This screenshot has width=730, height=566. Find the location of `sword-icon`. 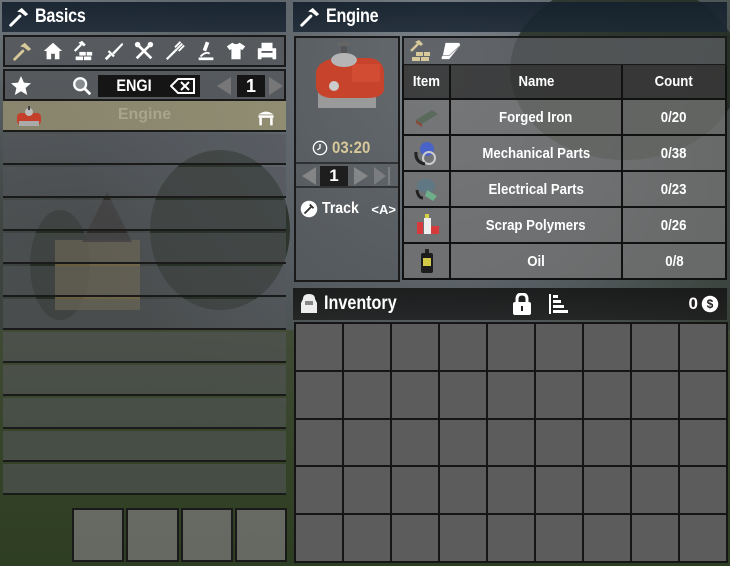

sword-icon is located at coordinates (114, 51).